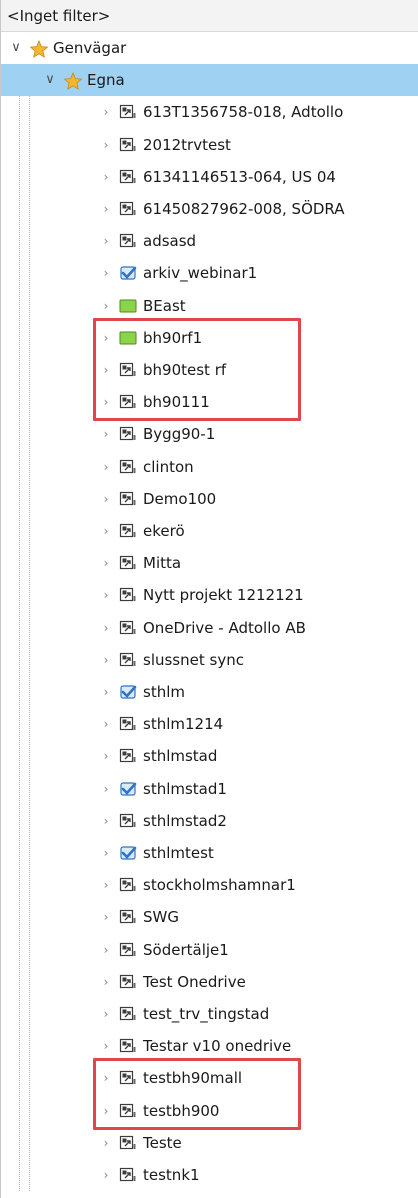 The image size is (418, 1198). I want to click on tree-item: › Bygg90-1, so click(209, 434).